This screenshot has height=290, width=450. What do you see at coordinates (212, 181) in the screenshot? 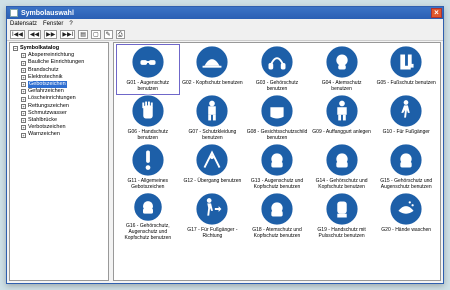
I see `symbol-label: G12 - Übergang benutzen` at bounding box center [212, 181].